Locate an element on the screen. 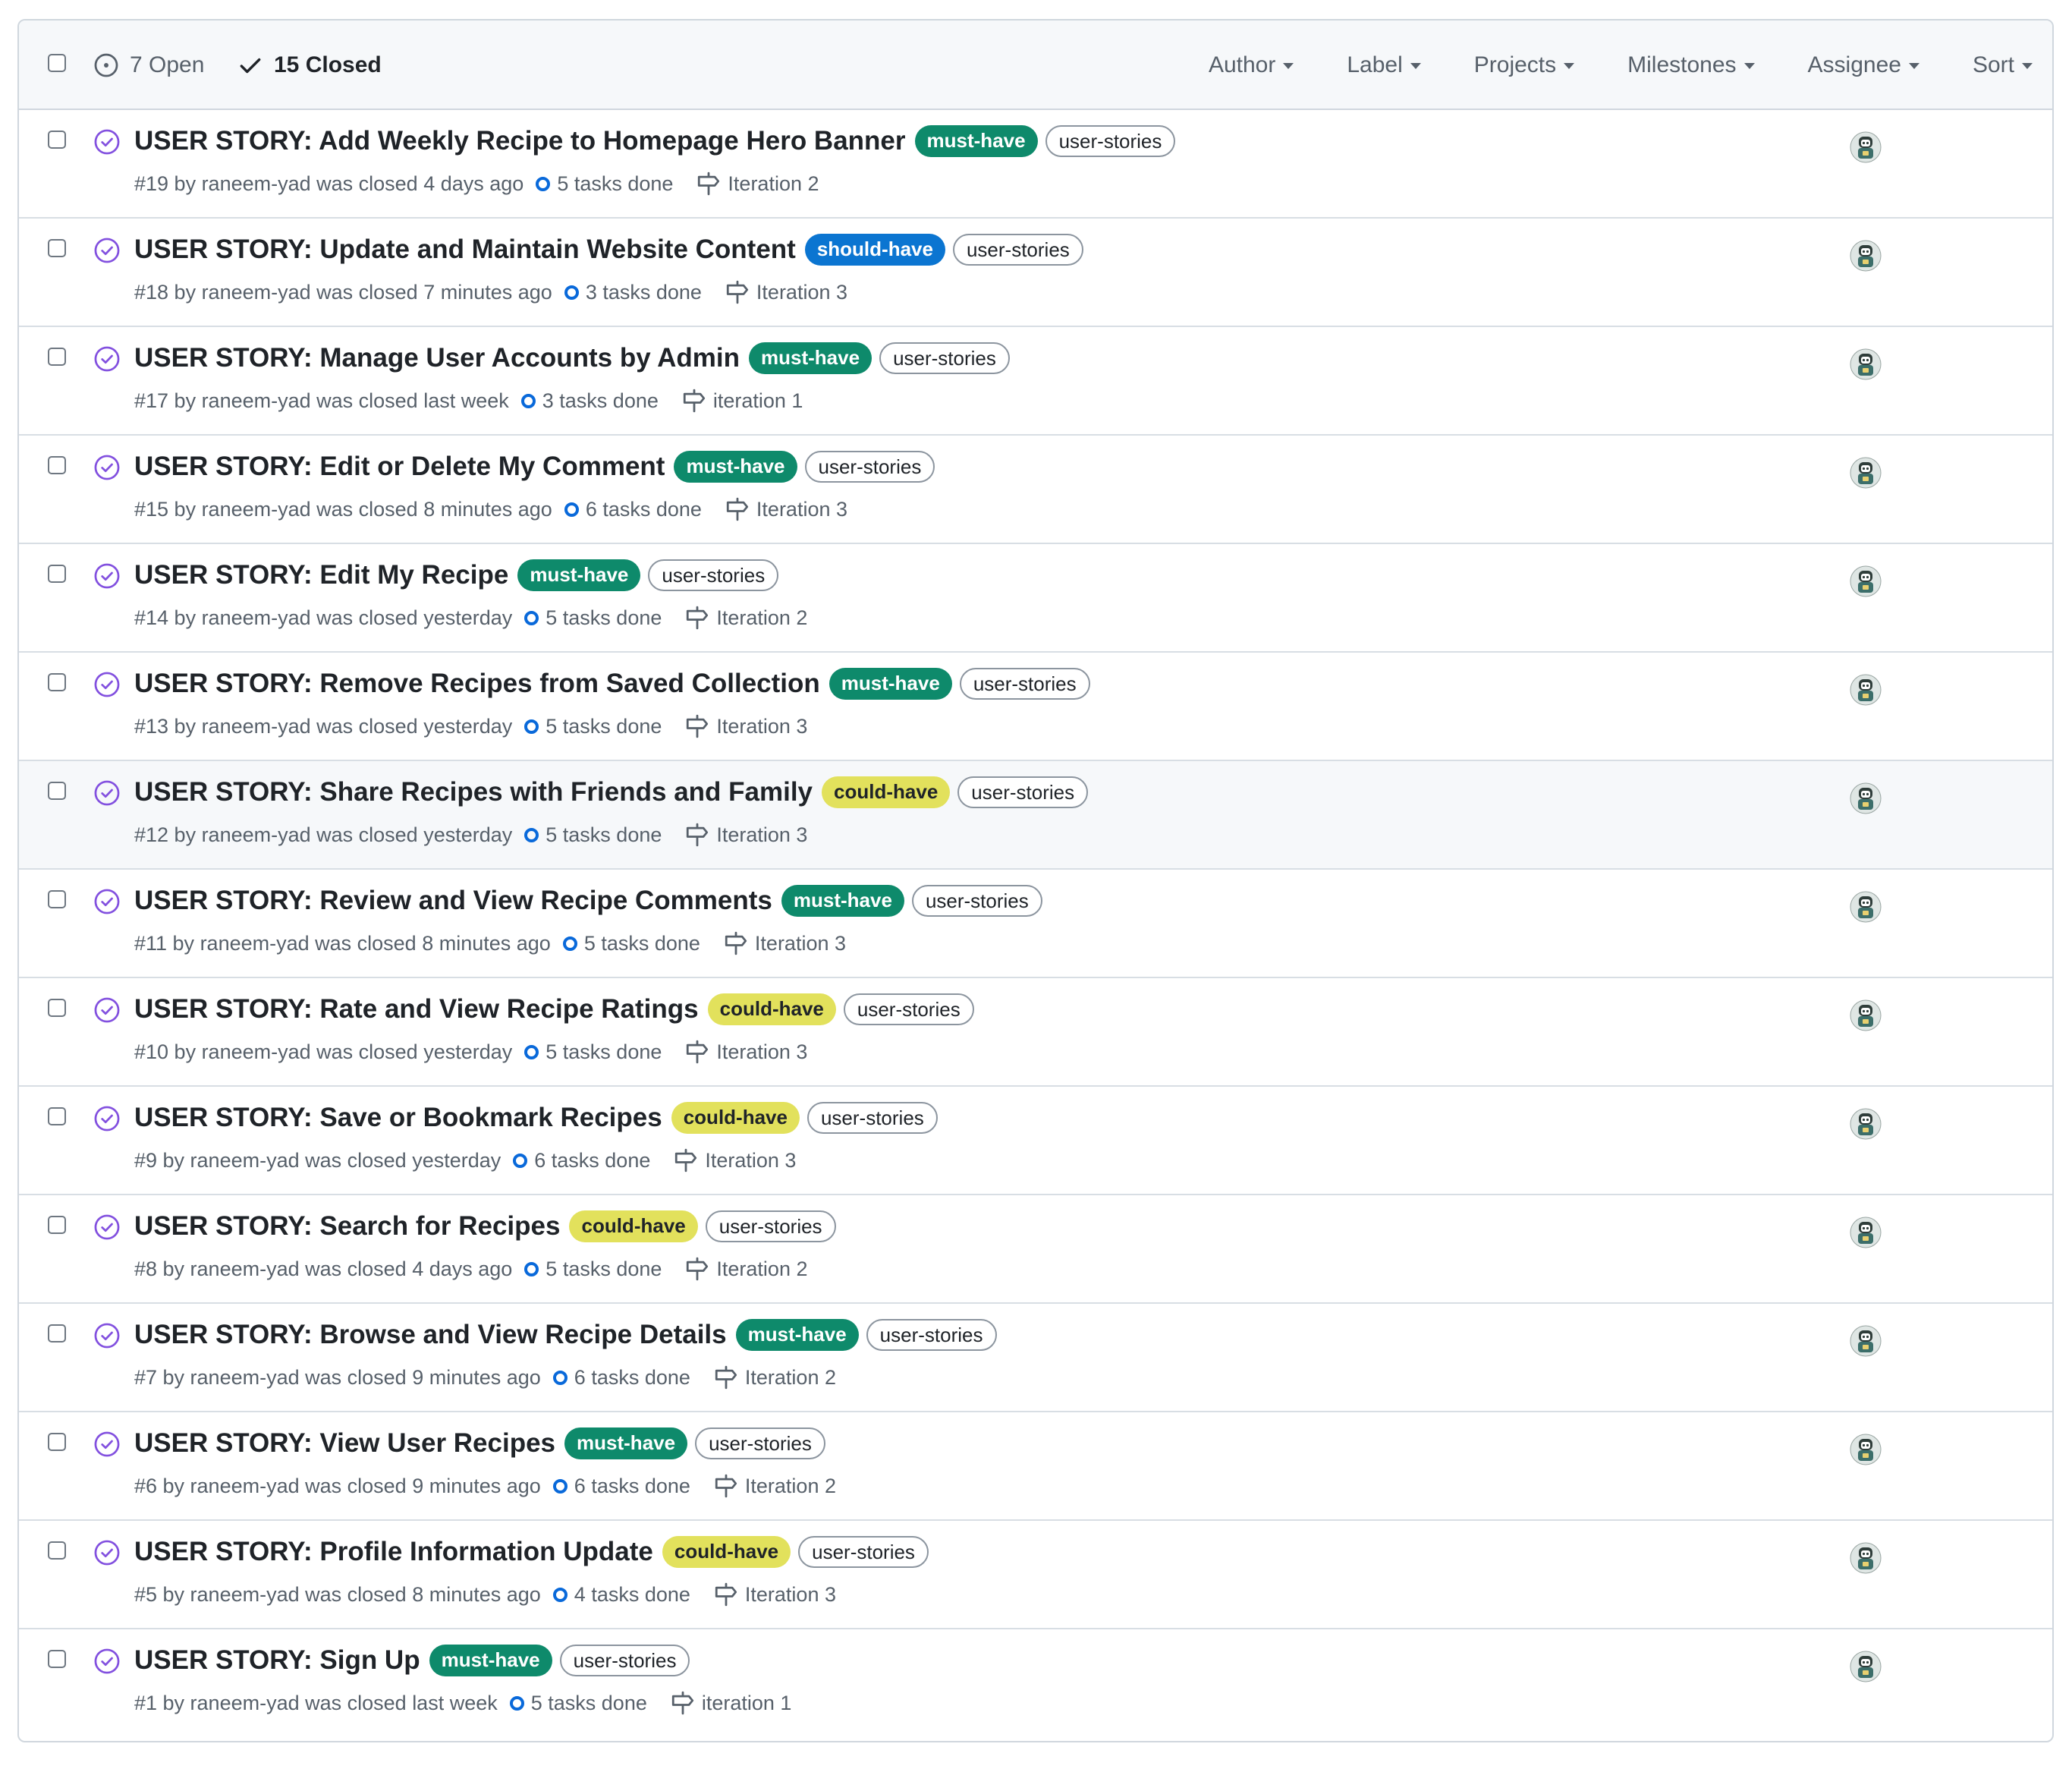 Image resolution: width=2072 pixels, height=1769 pixels. projects-filter: Projects is located at coordinates (1525, 65).